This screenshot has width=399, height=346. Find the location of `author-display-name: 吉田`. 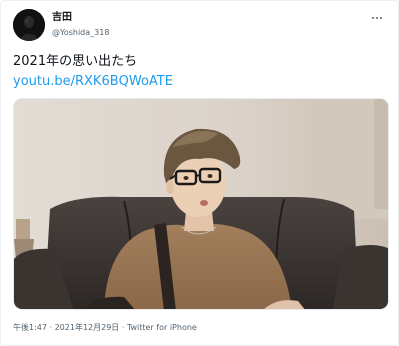

author-display-name: 吉田 is located at coordinates (80, 18).